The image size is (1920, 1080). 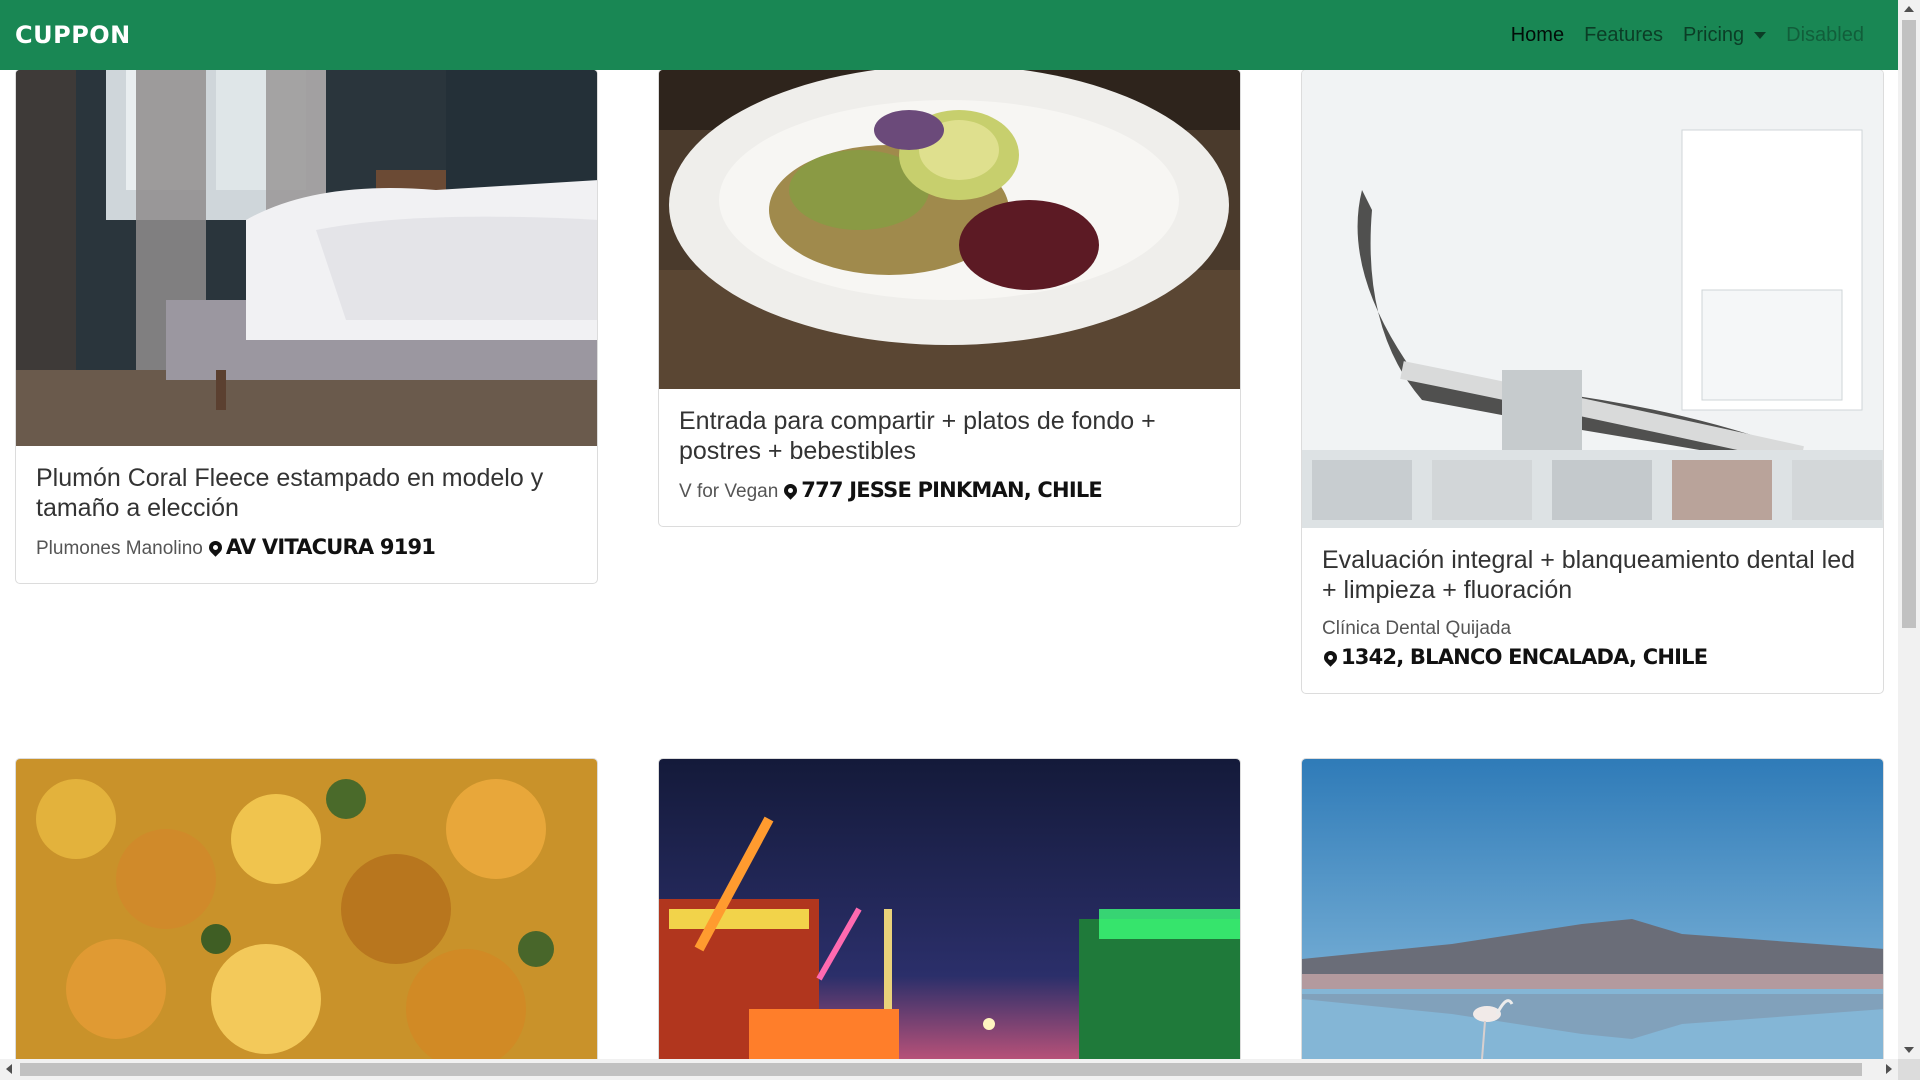 I want to click on nav-links: Home Features Pricing Disabled, so click(x=1687, y=35).